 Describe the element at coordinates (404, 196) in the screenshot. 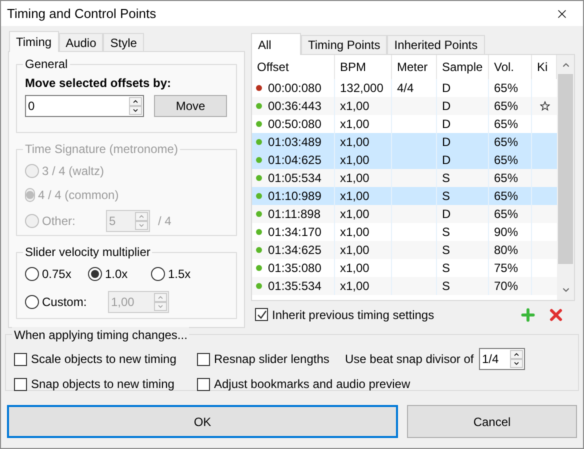

I see `table-row: 01:10:989 x1,00 S 65%` at that location.